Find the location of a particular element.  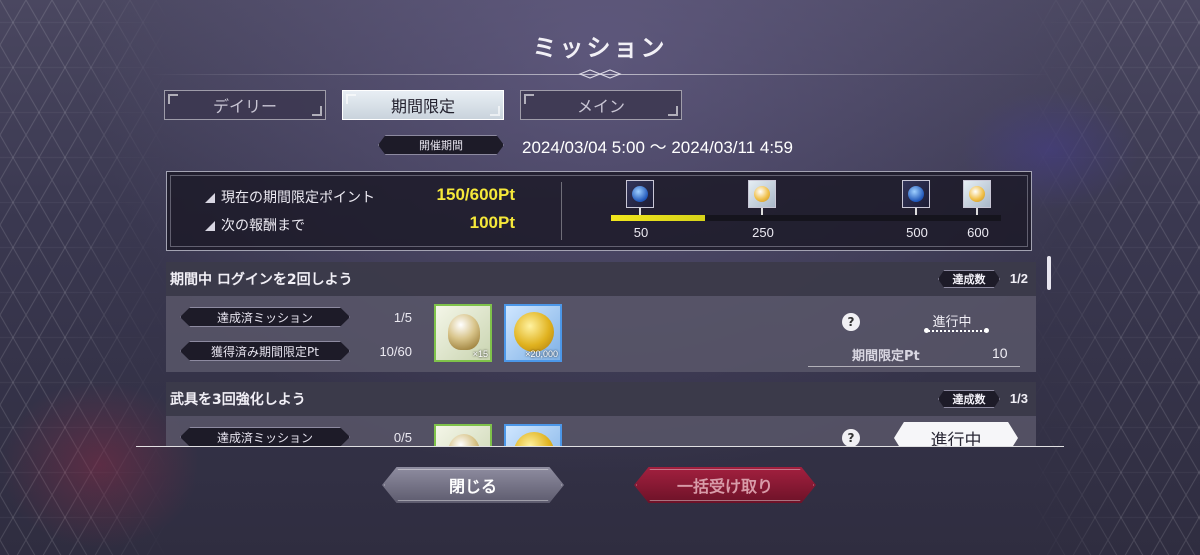

limited-pt-label: 期間限定Pt is located at coordinates (886, 356).